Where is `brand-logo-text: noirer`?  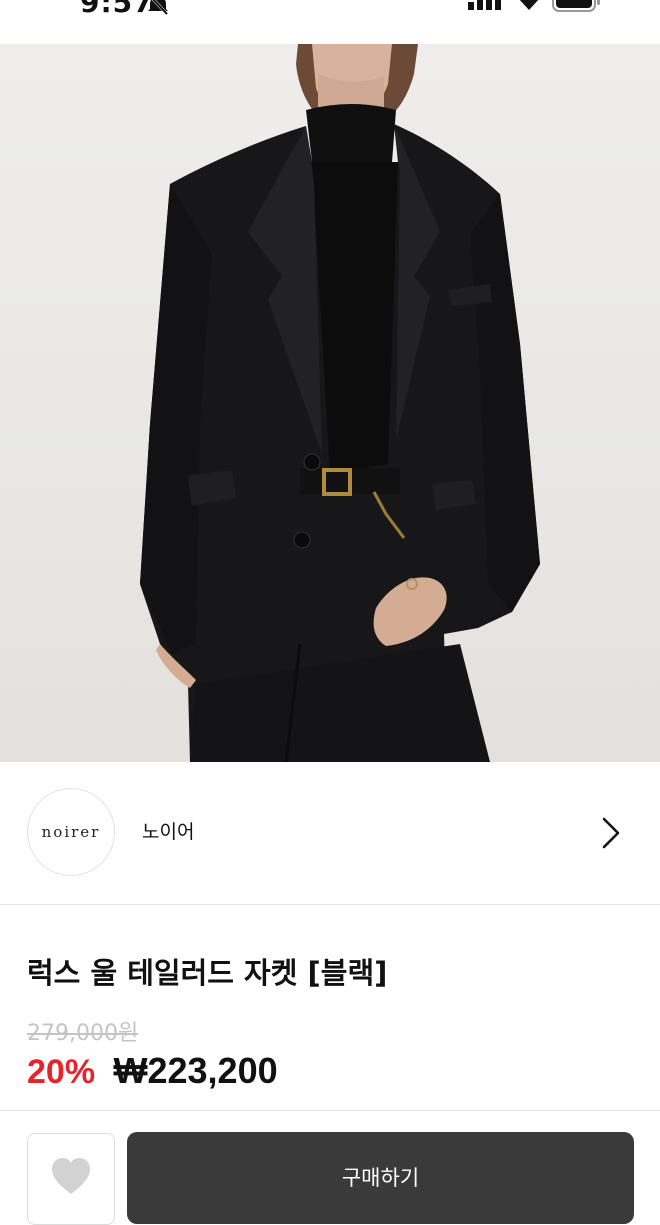
brand-logo-text: noirer is located at coordinates (71, 832).